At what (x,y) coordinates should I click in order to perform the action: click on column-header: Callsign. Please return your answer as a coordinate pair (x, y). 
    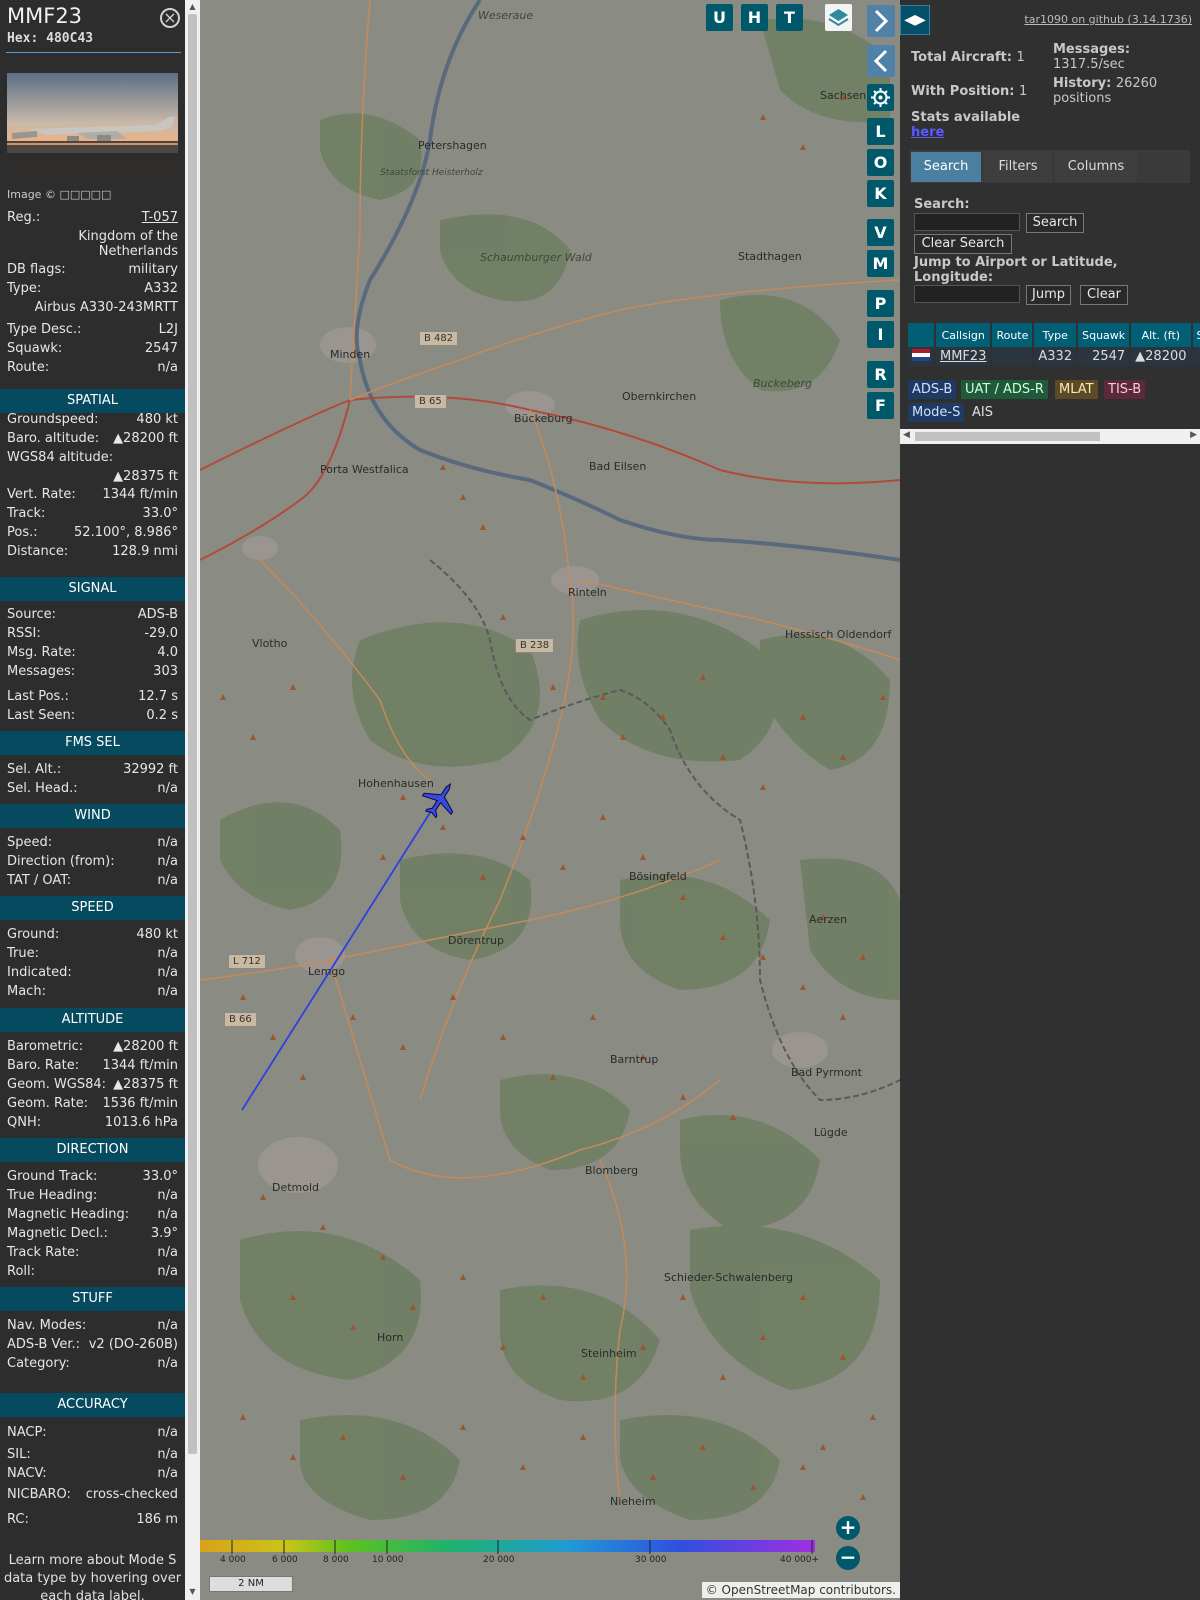
    Looking at the image, I should click on (964, 335).